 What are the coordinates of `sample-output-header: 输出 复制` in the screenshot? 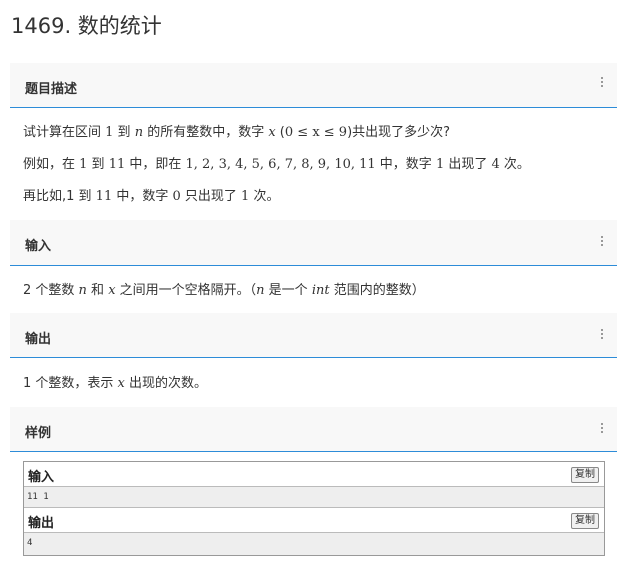 It's located at (314, 520).